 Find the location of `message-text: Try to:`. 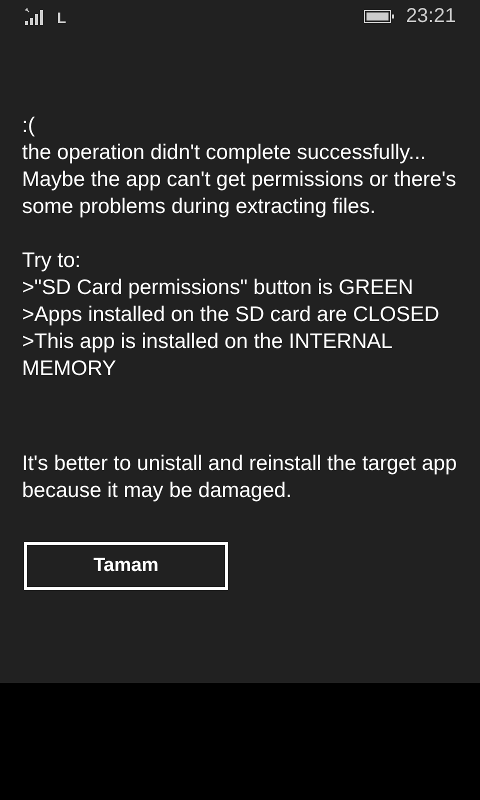

message-text: Try to: is located at coordinates (52, 261).